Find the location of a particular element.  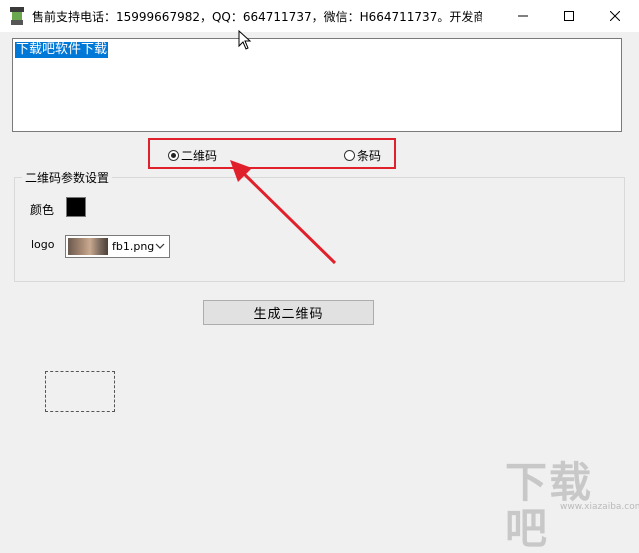

minimize-button is located at coordinates (523, 16).